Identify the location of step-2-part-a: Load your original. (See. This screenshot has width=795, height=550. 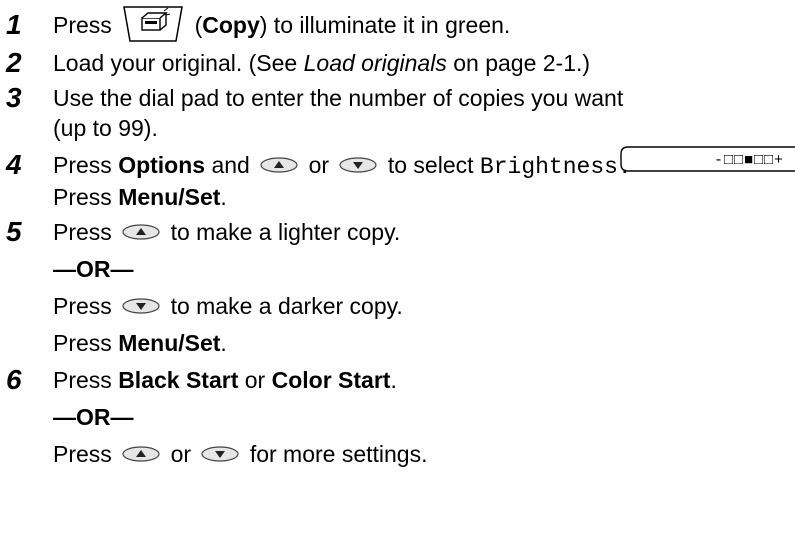
(178, 63).